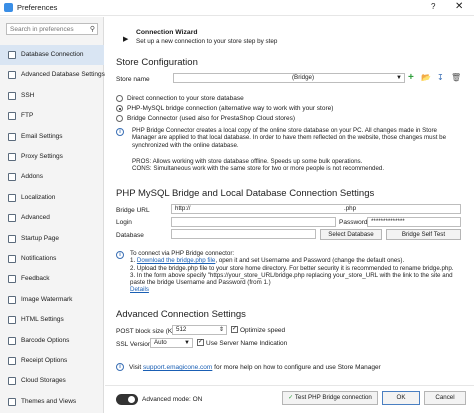  What do you see at coordinates (237, 8) in the screenshot?
I see `title-bar: Preferences ? ✕` at bounding box center [237, 8].